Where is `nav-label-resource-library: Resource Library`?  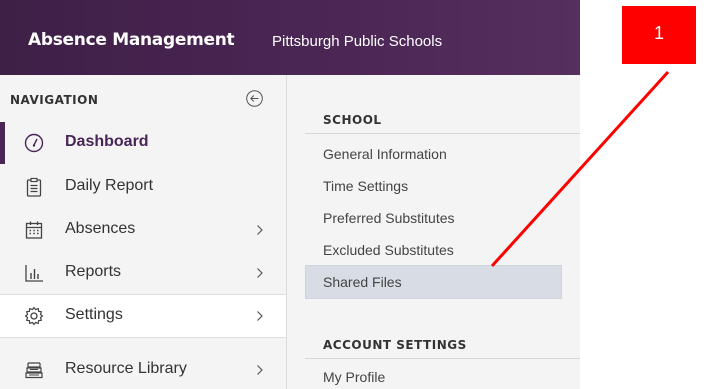
nav-label-resource-library: Resource Library is located at coordinates (126, 368).